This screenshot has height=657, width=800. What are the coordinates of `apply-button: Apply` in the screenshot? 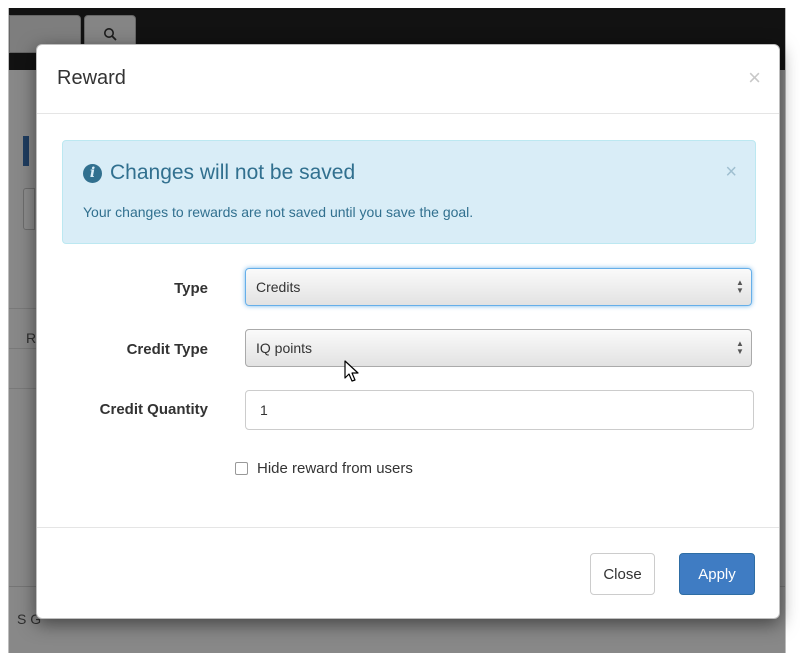 It's located at (717, 574).